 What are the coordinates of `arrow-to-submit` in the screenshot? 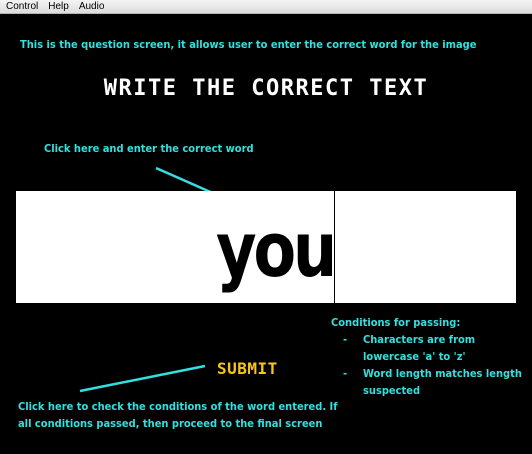 It's located at (142, 378).